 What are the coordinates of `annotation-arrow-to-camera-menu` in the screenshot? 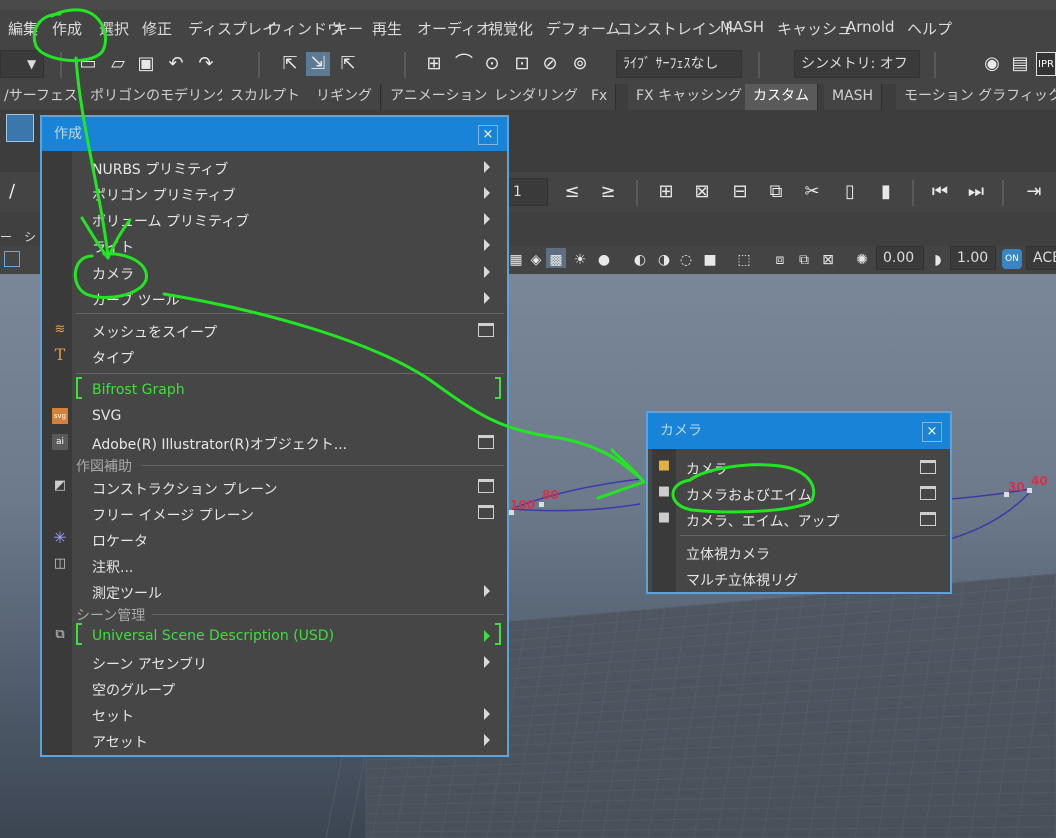 It's located at (402, 386).